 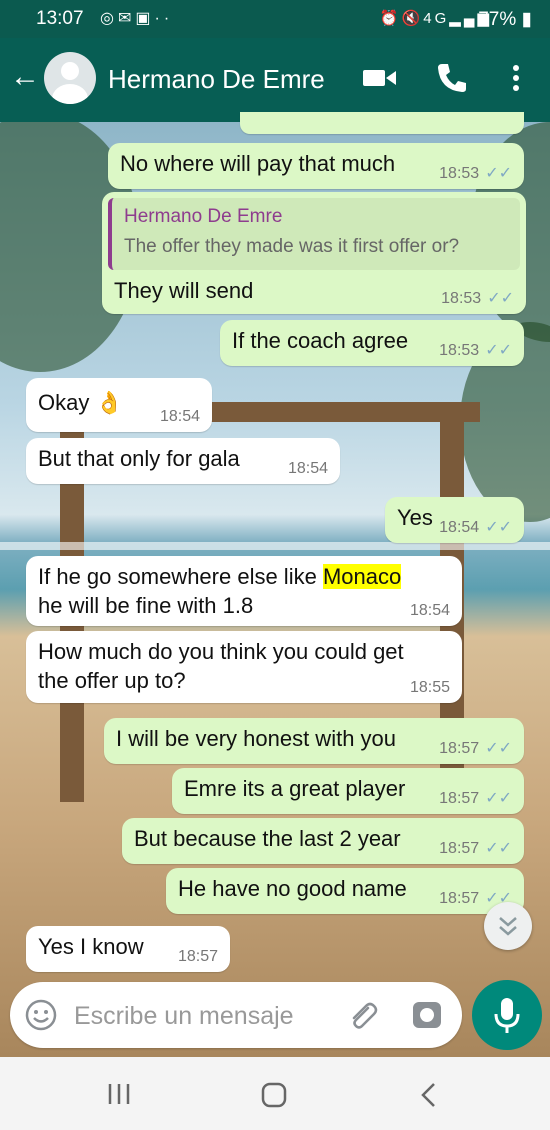 I want to click on 4g-icon: 4G, so click(x=436, y=18).